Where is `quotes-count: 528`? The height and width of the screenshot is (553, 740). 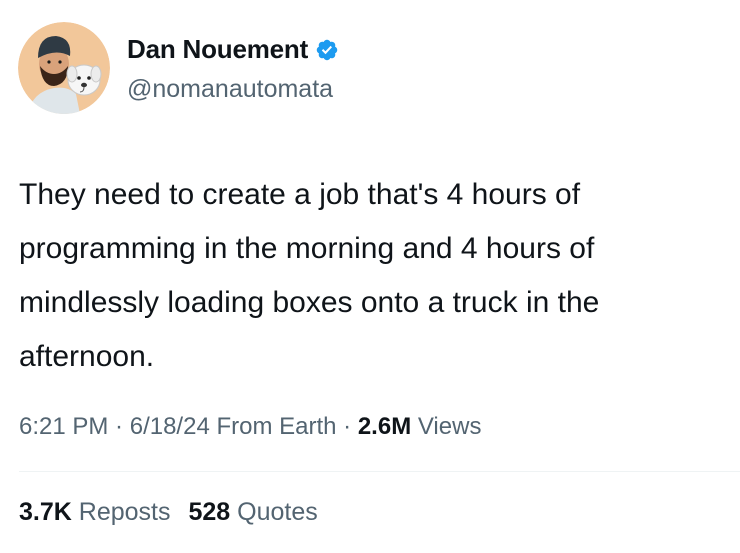 quotes-count: 528 is located at coordinates (209, 512).